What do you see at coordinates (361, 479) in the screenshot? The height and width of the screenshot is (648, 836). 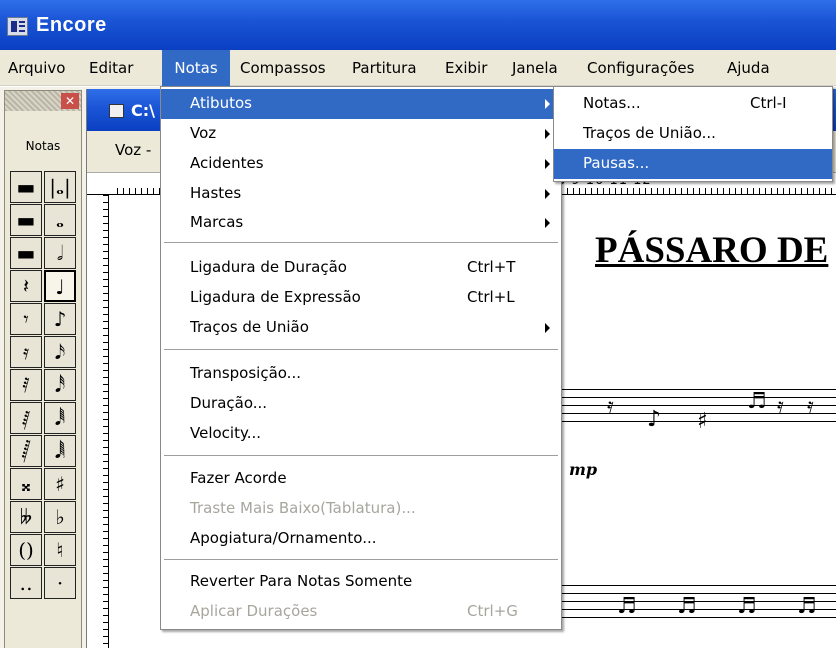 I see `menu-item-fazer-acorde: Fazer Acorde` at bounding box center [361, 479].